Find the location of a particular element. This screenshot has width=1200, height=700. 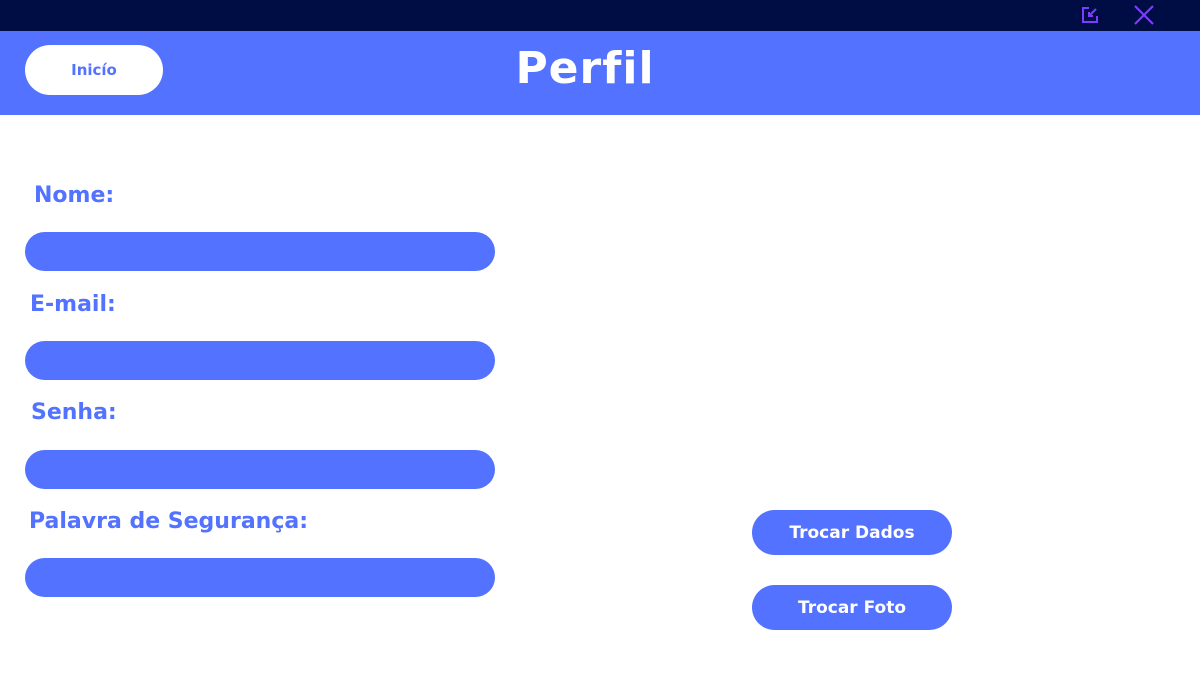

close-window-button is located at coordinates (1144, 15).